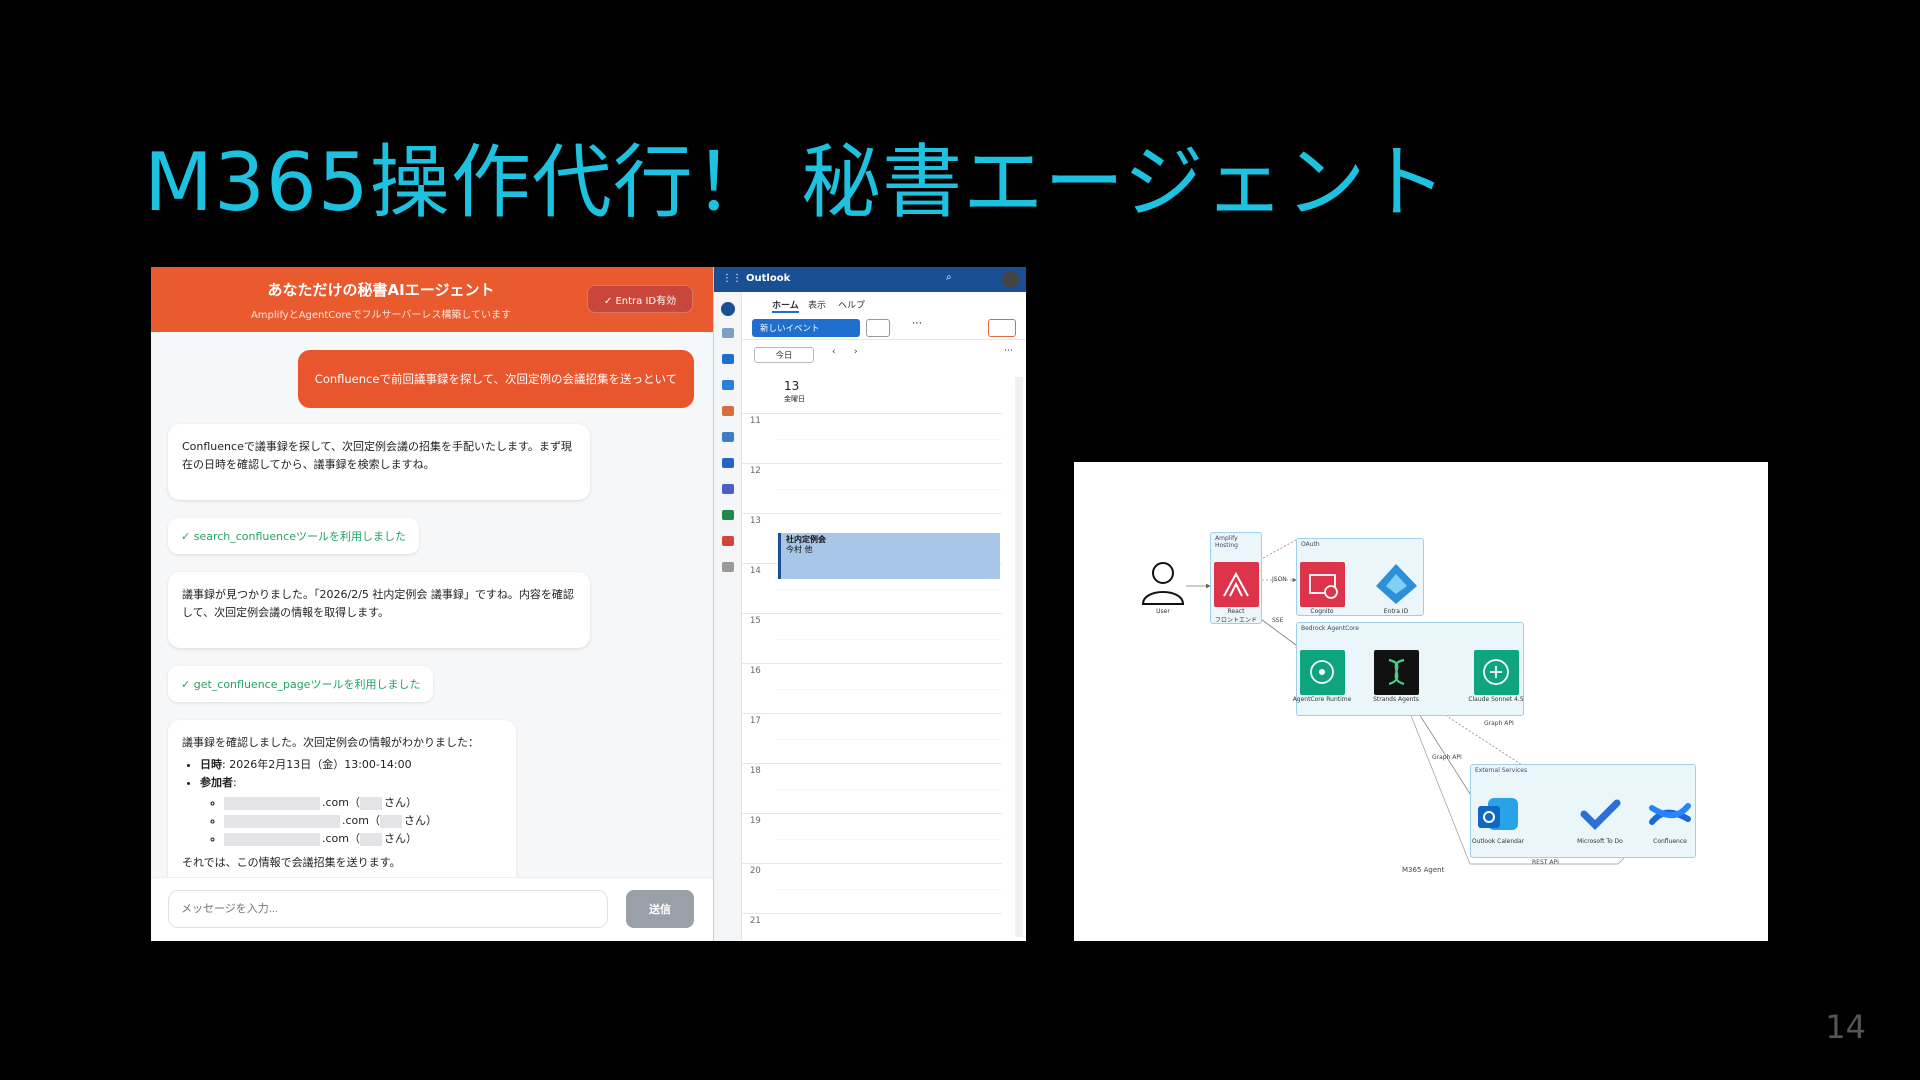 The width and height of the screenshot is (1920, 1080). I want to click on tool-usage-search: ✓ search_confluenceツールを利用しました, so click(293, 536).